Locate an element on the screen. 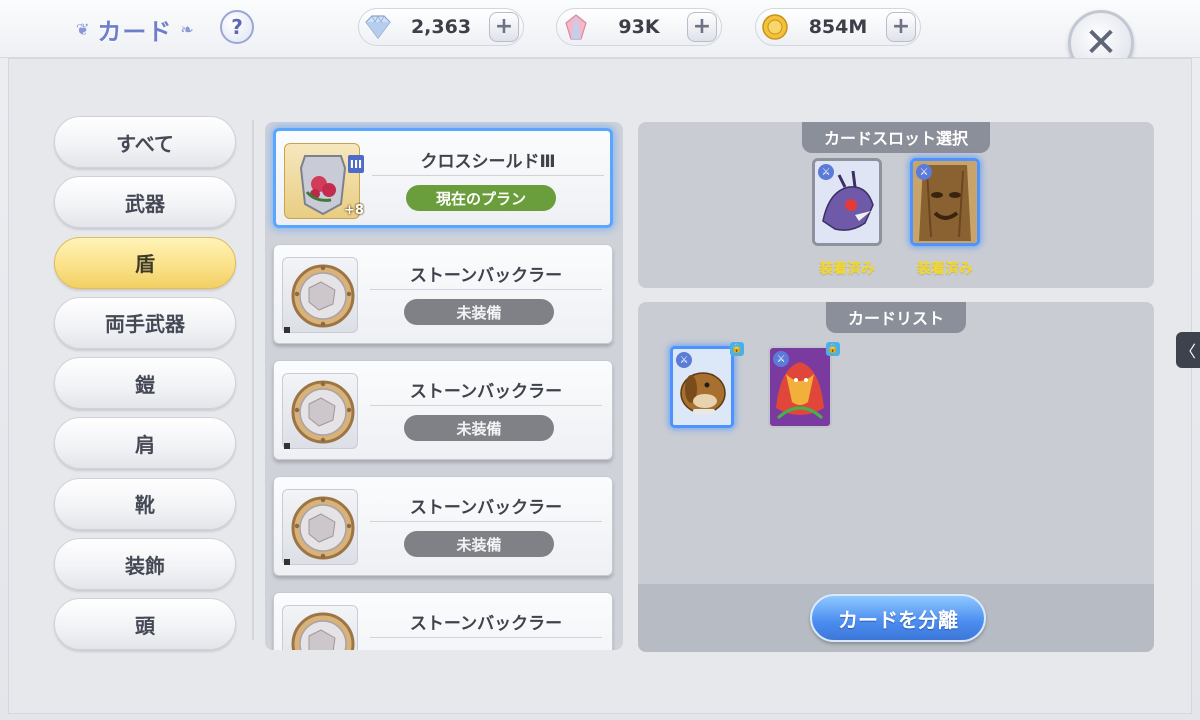 This screenshot has height=720, width=1200. diamond-icon is located at coordinates (378, 27).